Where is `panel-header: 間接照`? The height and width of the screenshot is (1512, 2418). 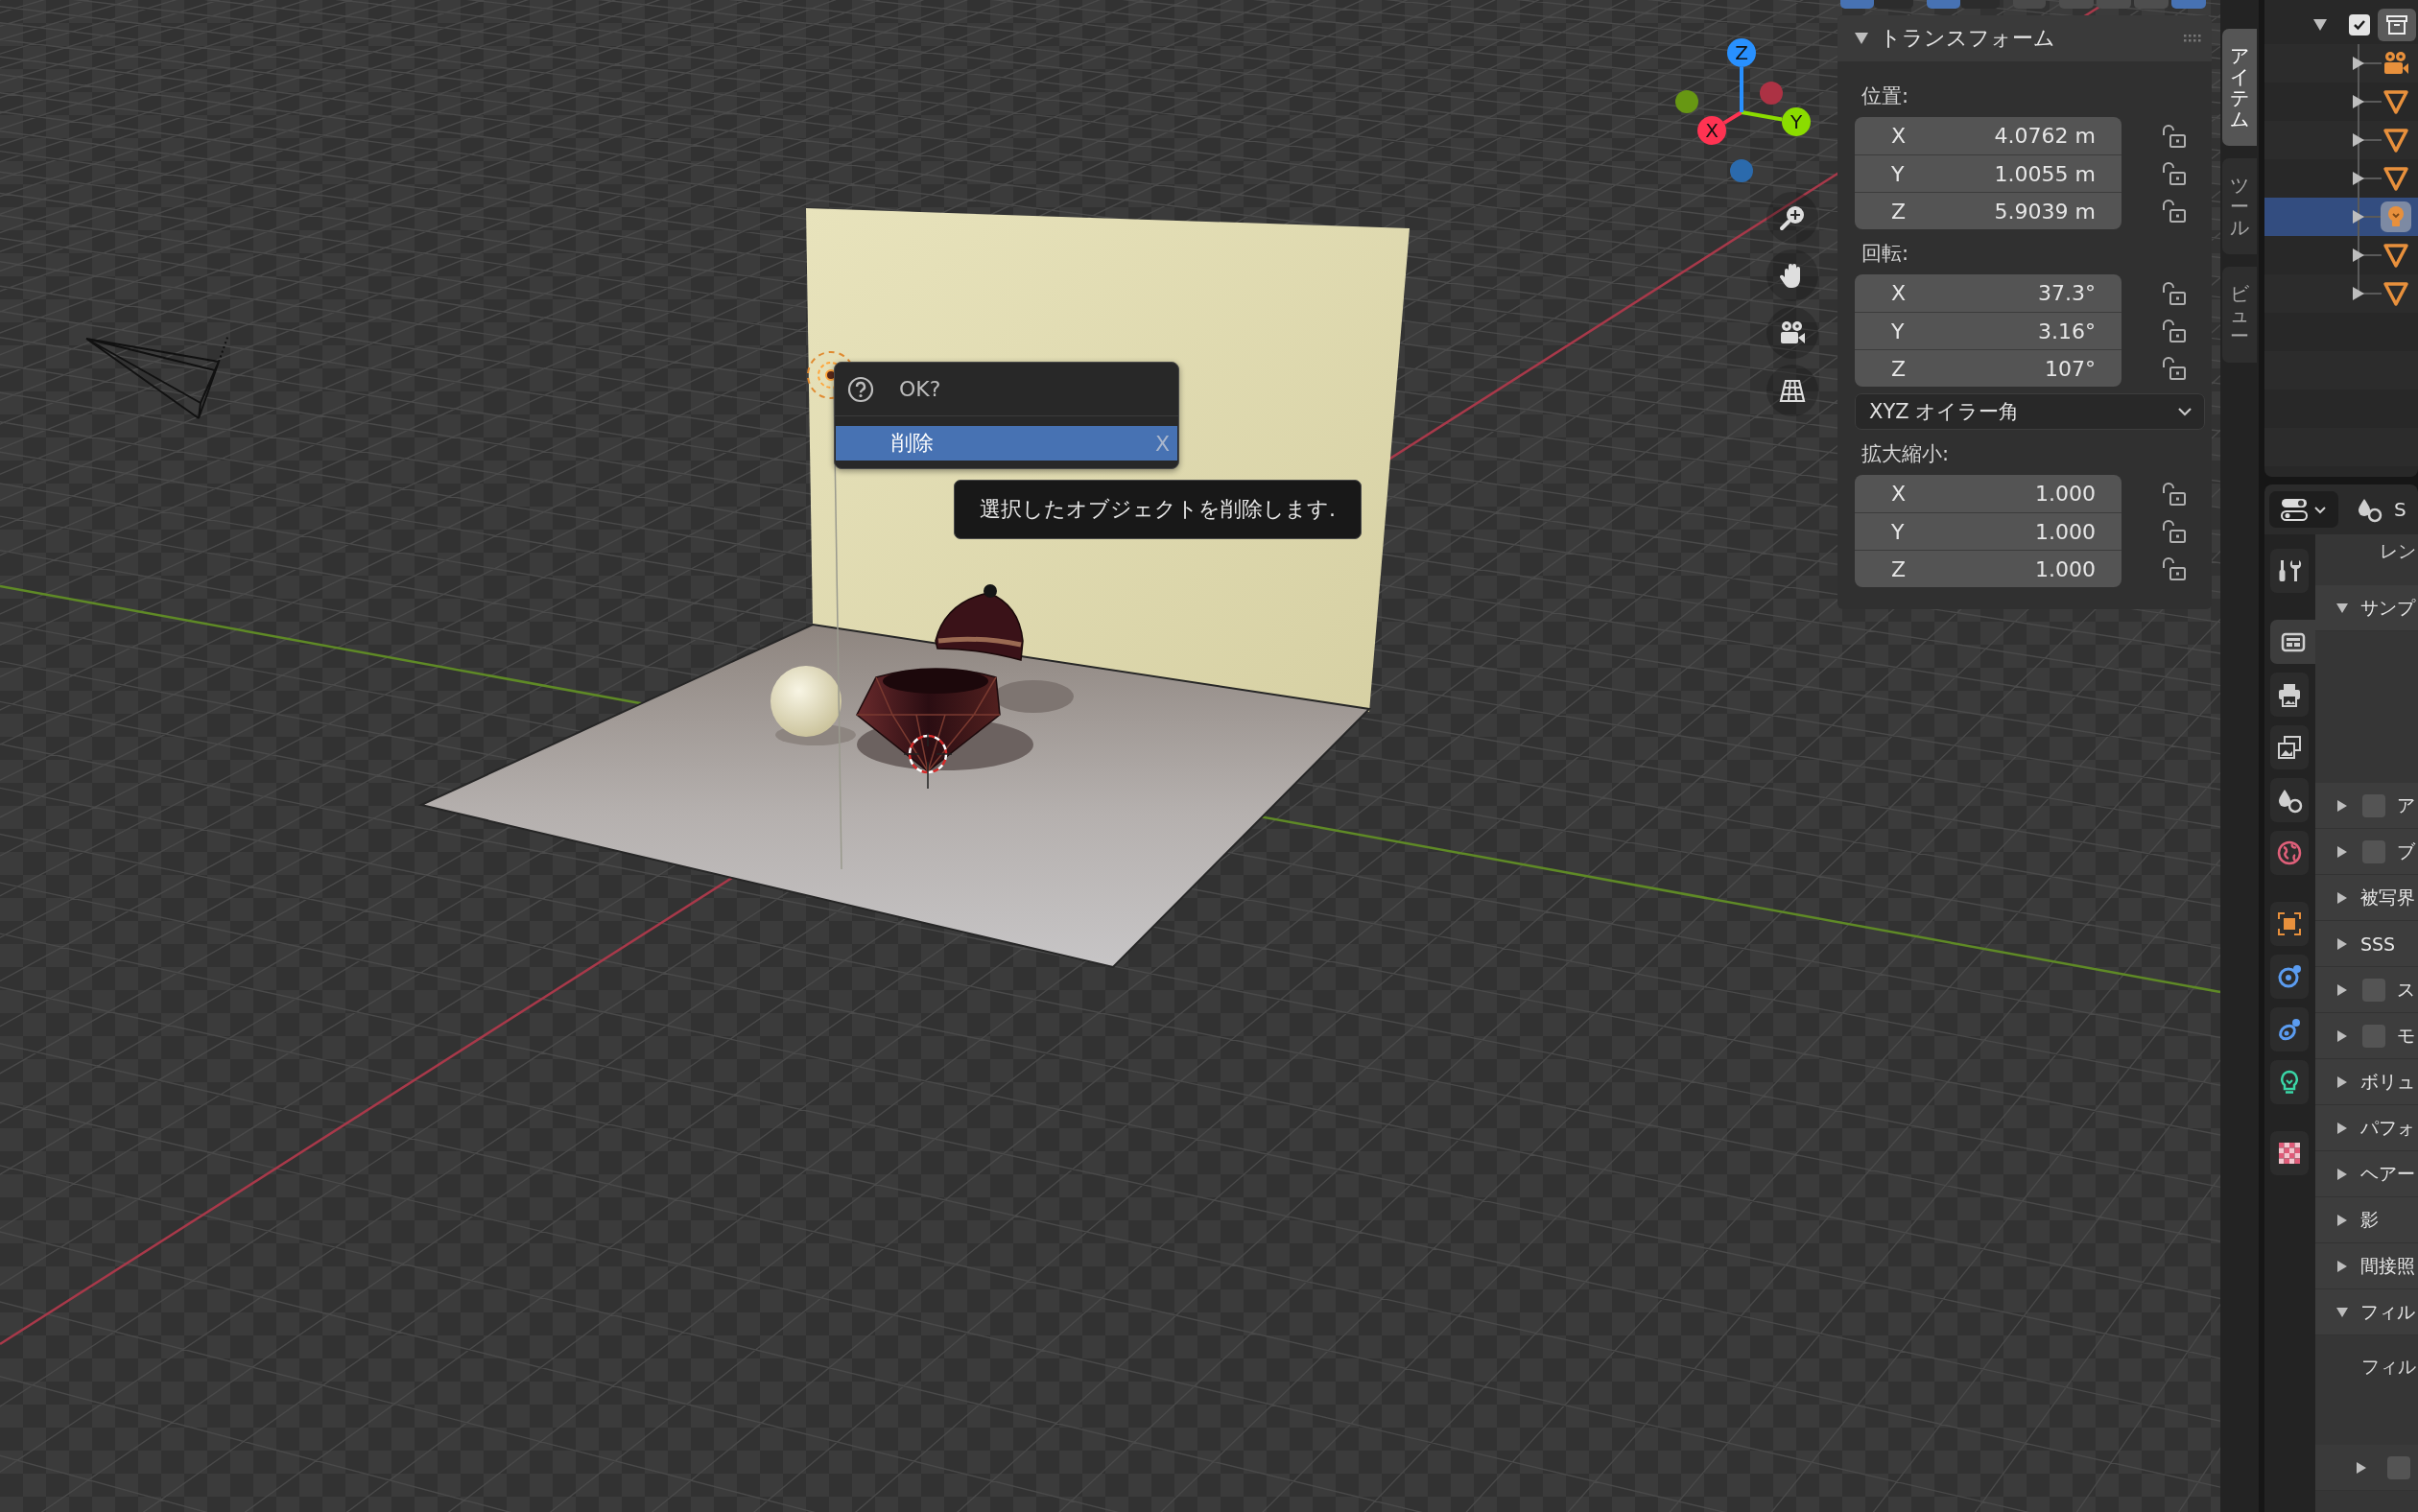
panel-header: 間接照 is located at coordinates (2367, 1266).